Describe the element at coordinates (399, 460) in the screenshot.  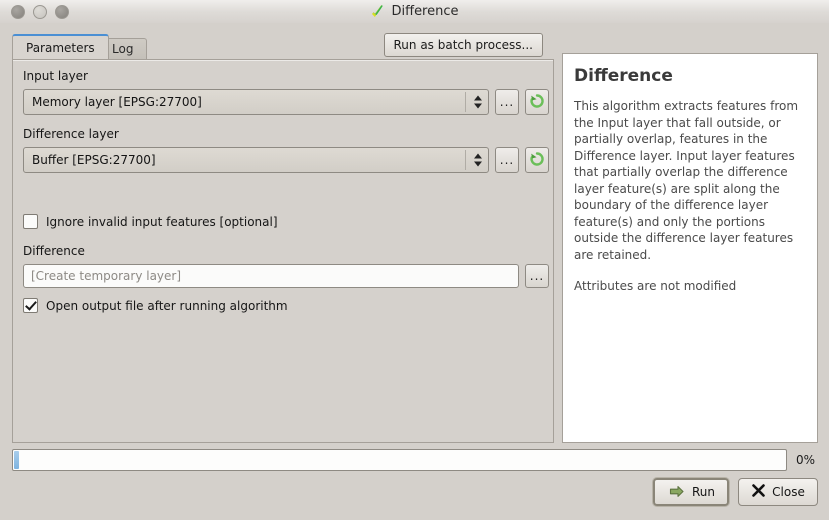
I see `progress-bar` at that location.